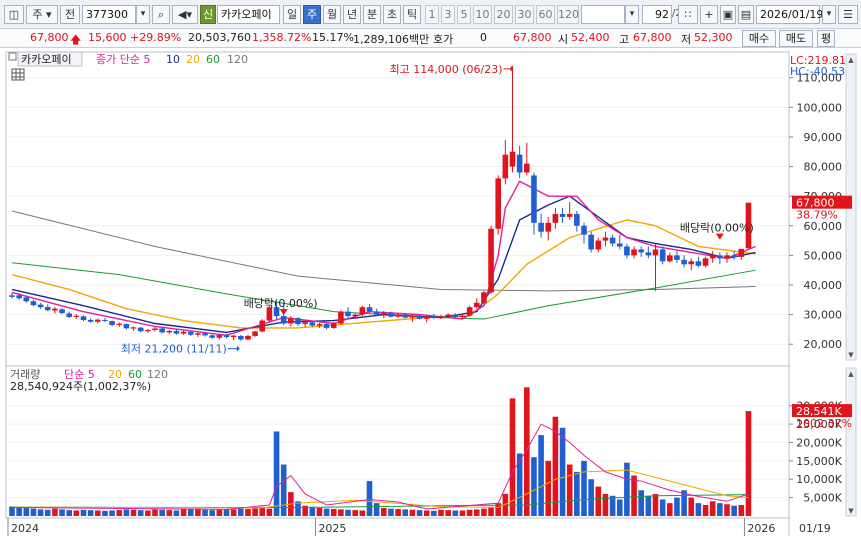 The height and width of the screenshot is (539, 861). What do you see at coordinates (746, 14) in the screenshot?
I see `calendar-icon: ▤` at bounding box center [746, 14].